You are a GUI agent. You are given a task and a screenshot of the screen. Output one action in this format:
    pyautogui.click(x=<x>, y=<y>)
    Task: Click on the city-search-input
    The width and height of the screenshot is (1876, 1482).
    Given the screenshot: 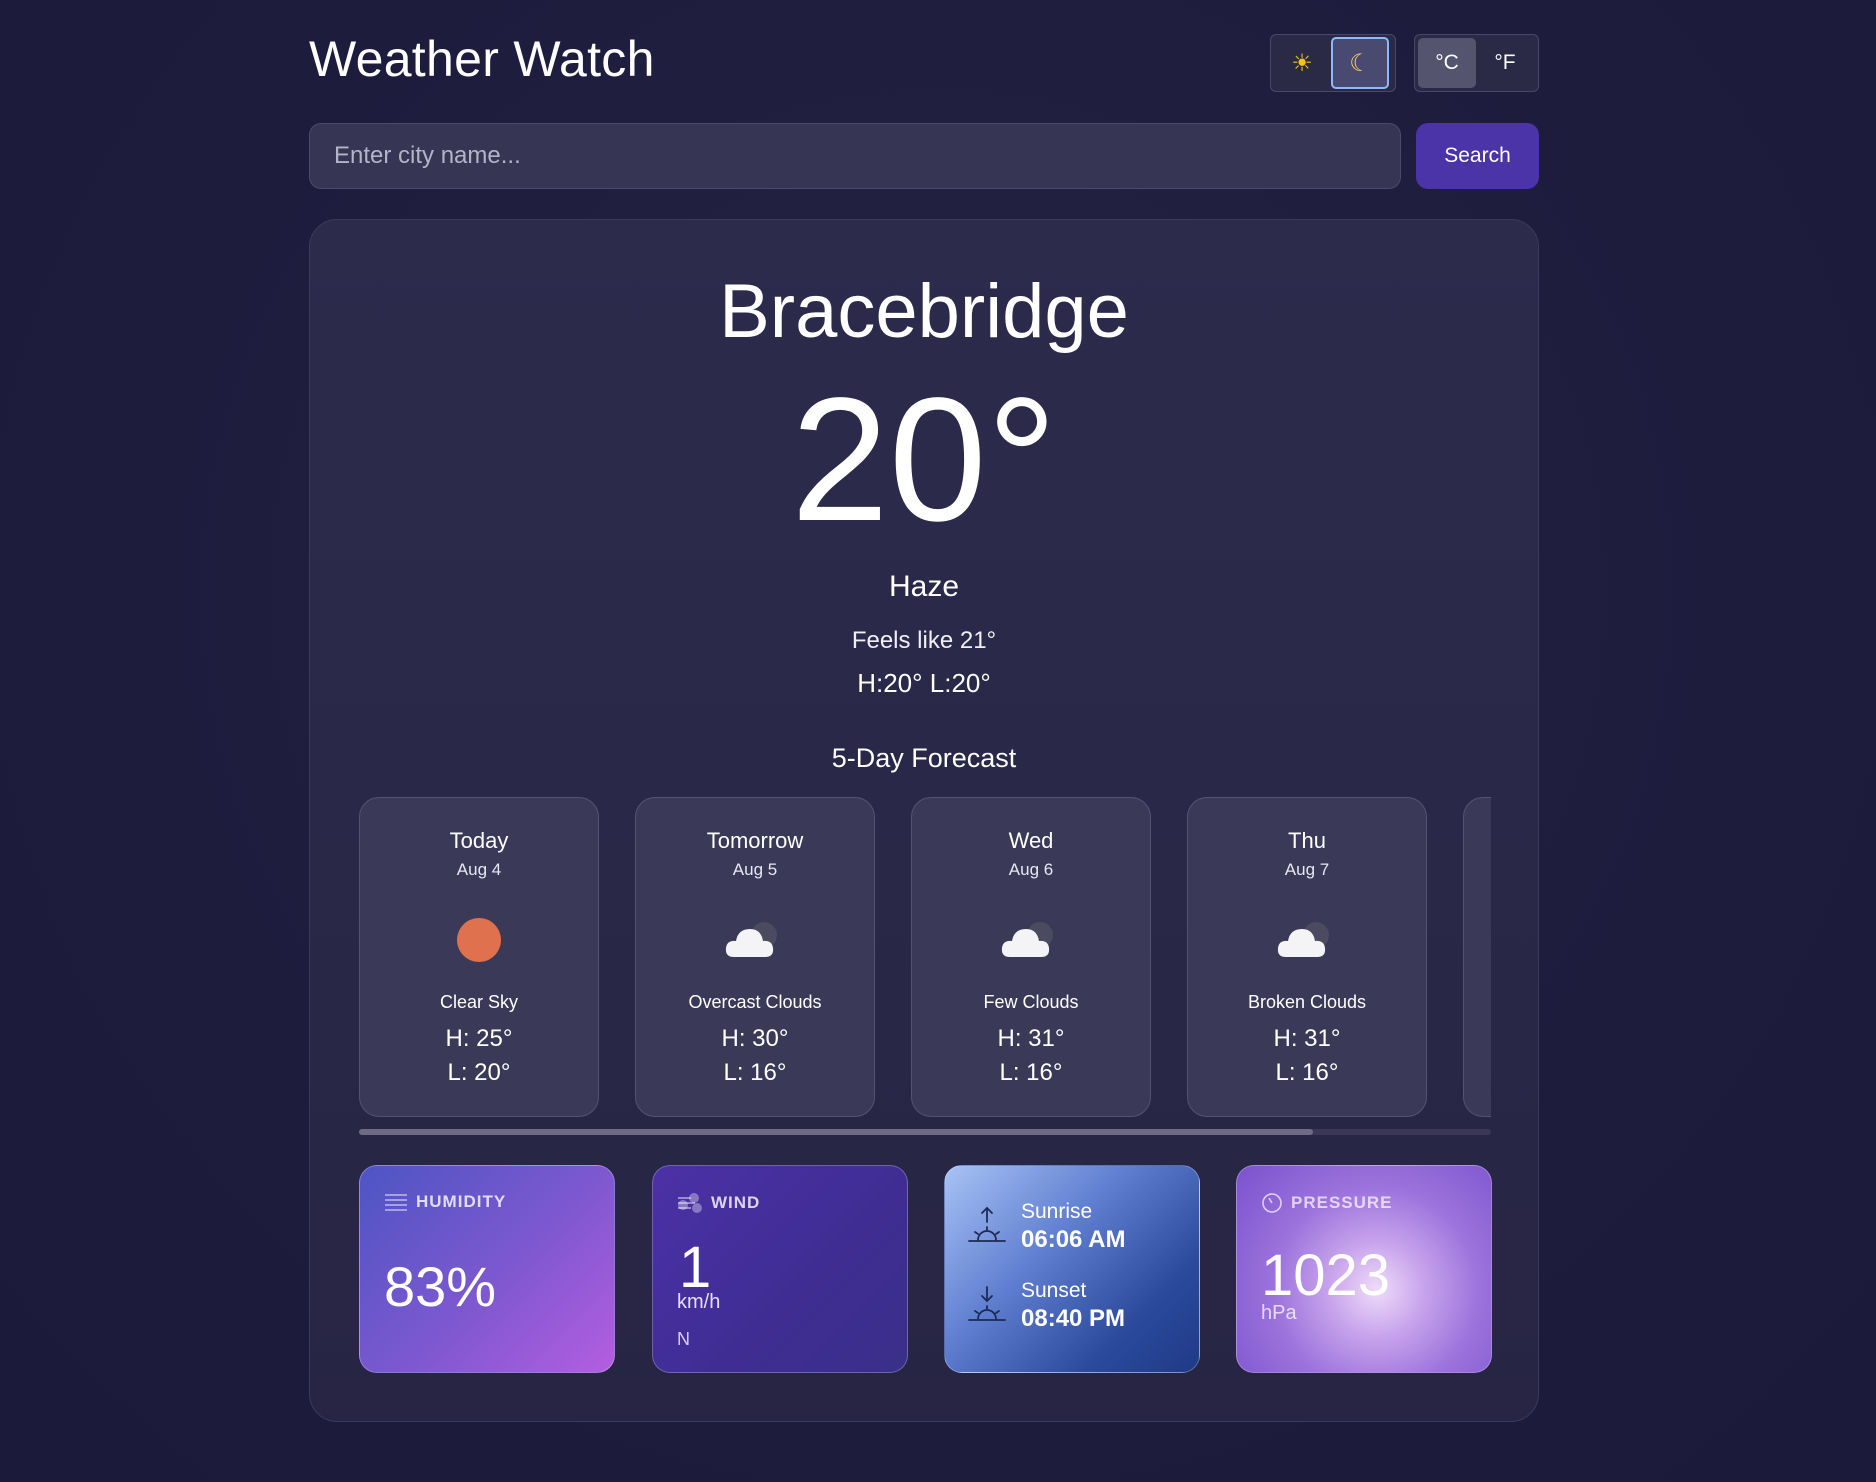 What is the action you would take?
    pyautogui.click(x=855, y=156)
    